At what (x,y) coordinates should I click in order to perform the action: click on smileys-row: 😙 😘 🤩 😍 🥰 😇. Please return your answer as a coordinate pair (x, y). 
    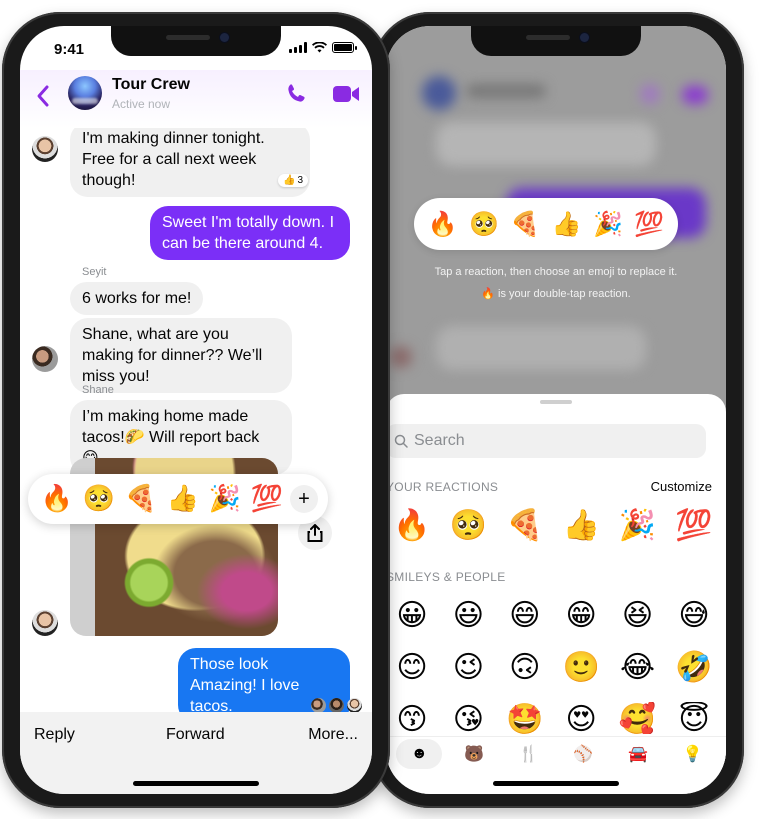
    Looking at the image, I should click on (553, 718).